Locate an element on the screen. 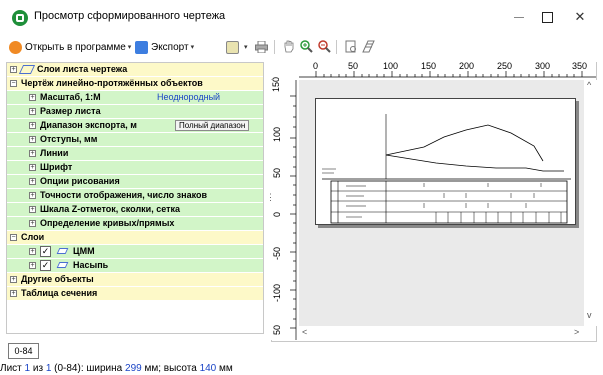 The height and width of the screenshot is (375, 603). status-unit: мм is located at coordinates (224, 368).